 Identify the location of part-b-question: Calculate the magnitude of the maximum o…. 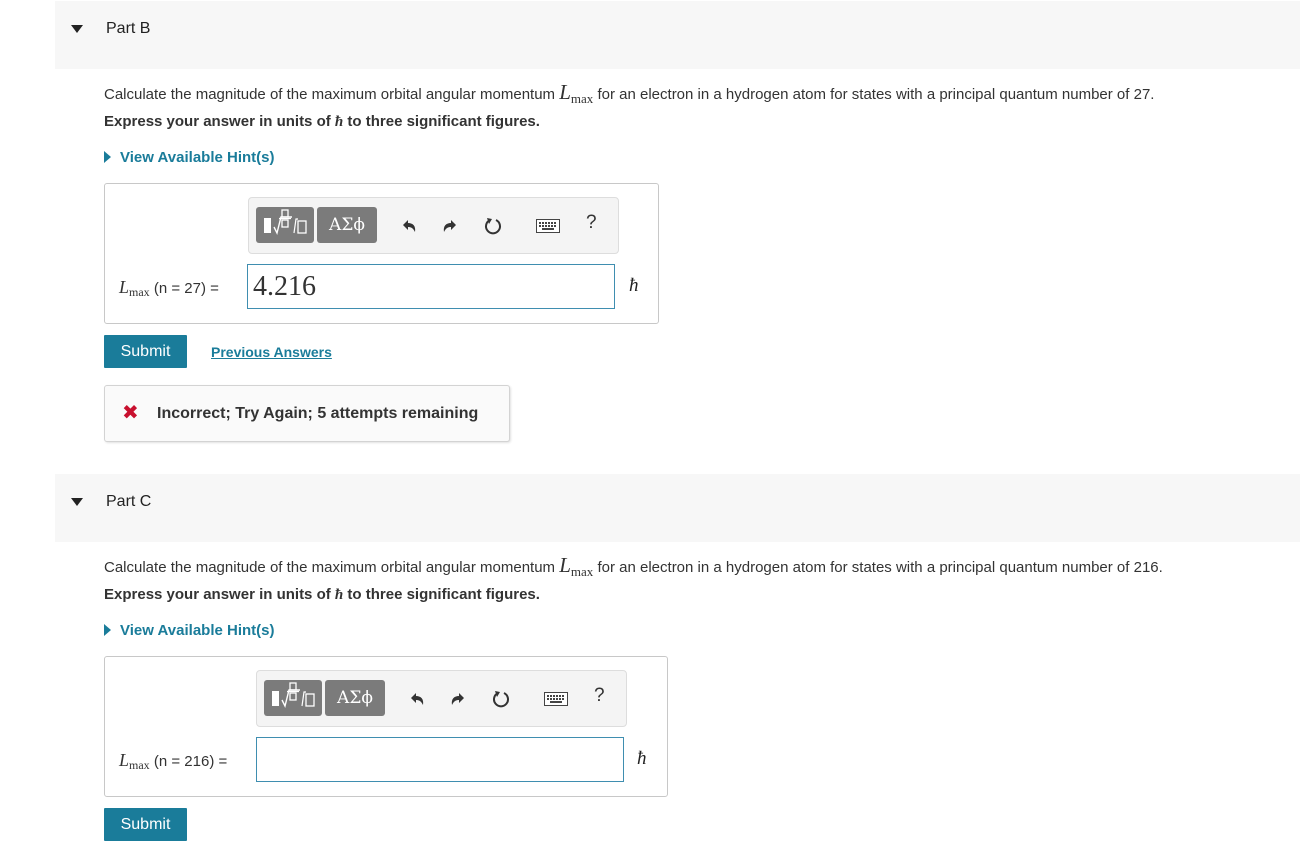
(629, 93).